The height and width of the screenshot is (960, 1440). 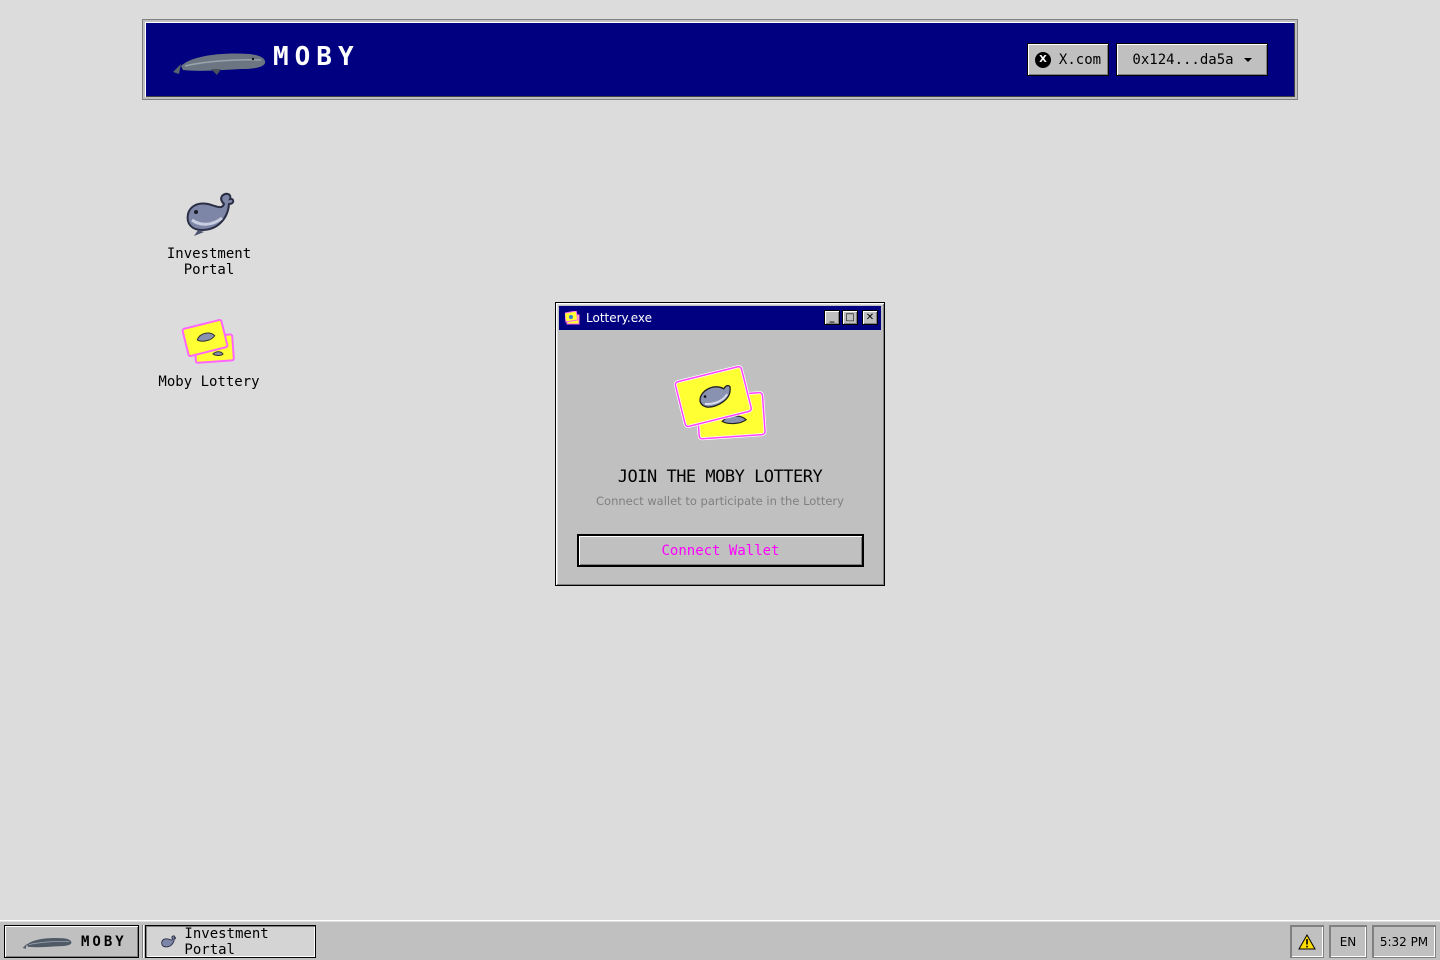 I want to click on desktop-icon-label: Investment Portal, so click(x=209, y=262).